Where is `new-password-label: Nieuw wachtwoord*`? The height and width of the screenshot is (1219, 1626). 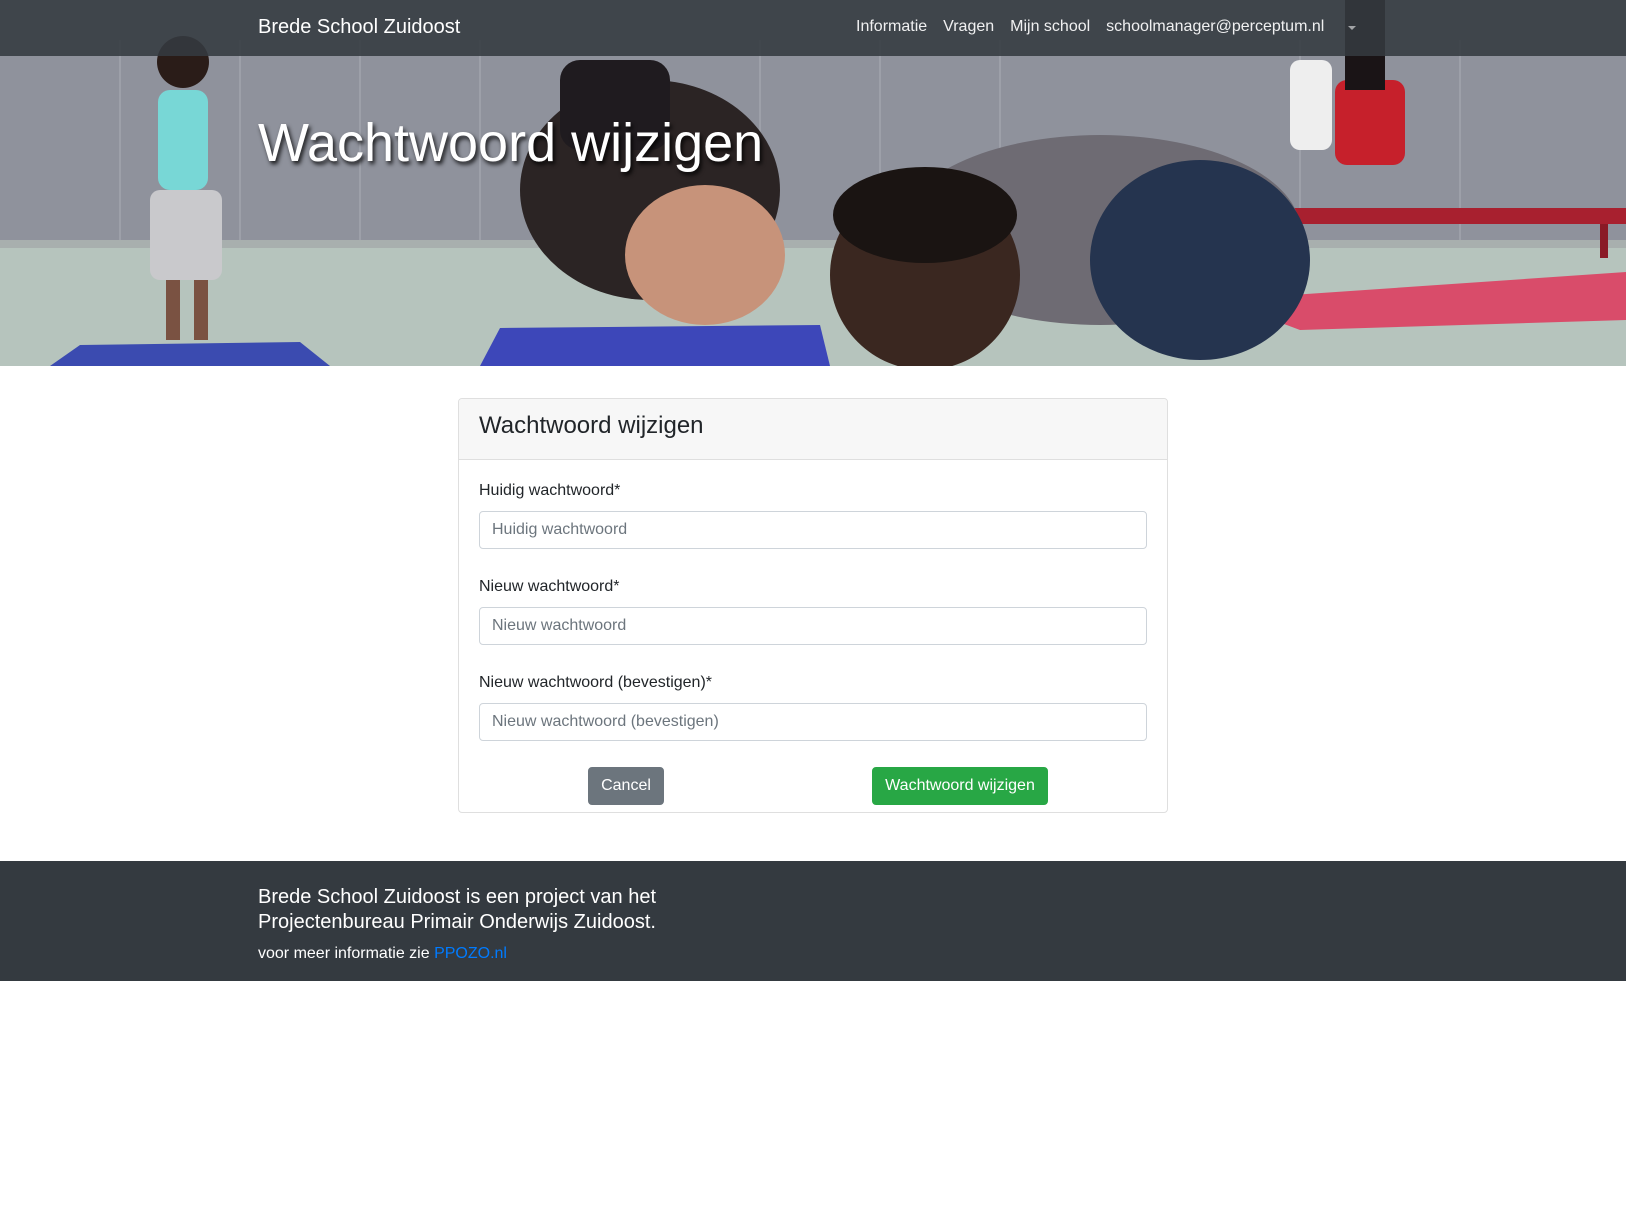 new-password-label: Nieuw wachtwoord* is located at coordinates (549, 586).